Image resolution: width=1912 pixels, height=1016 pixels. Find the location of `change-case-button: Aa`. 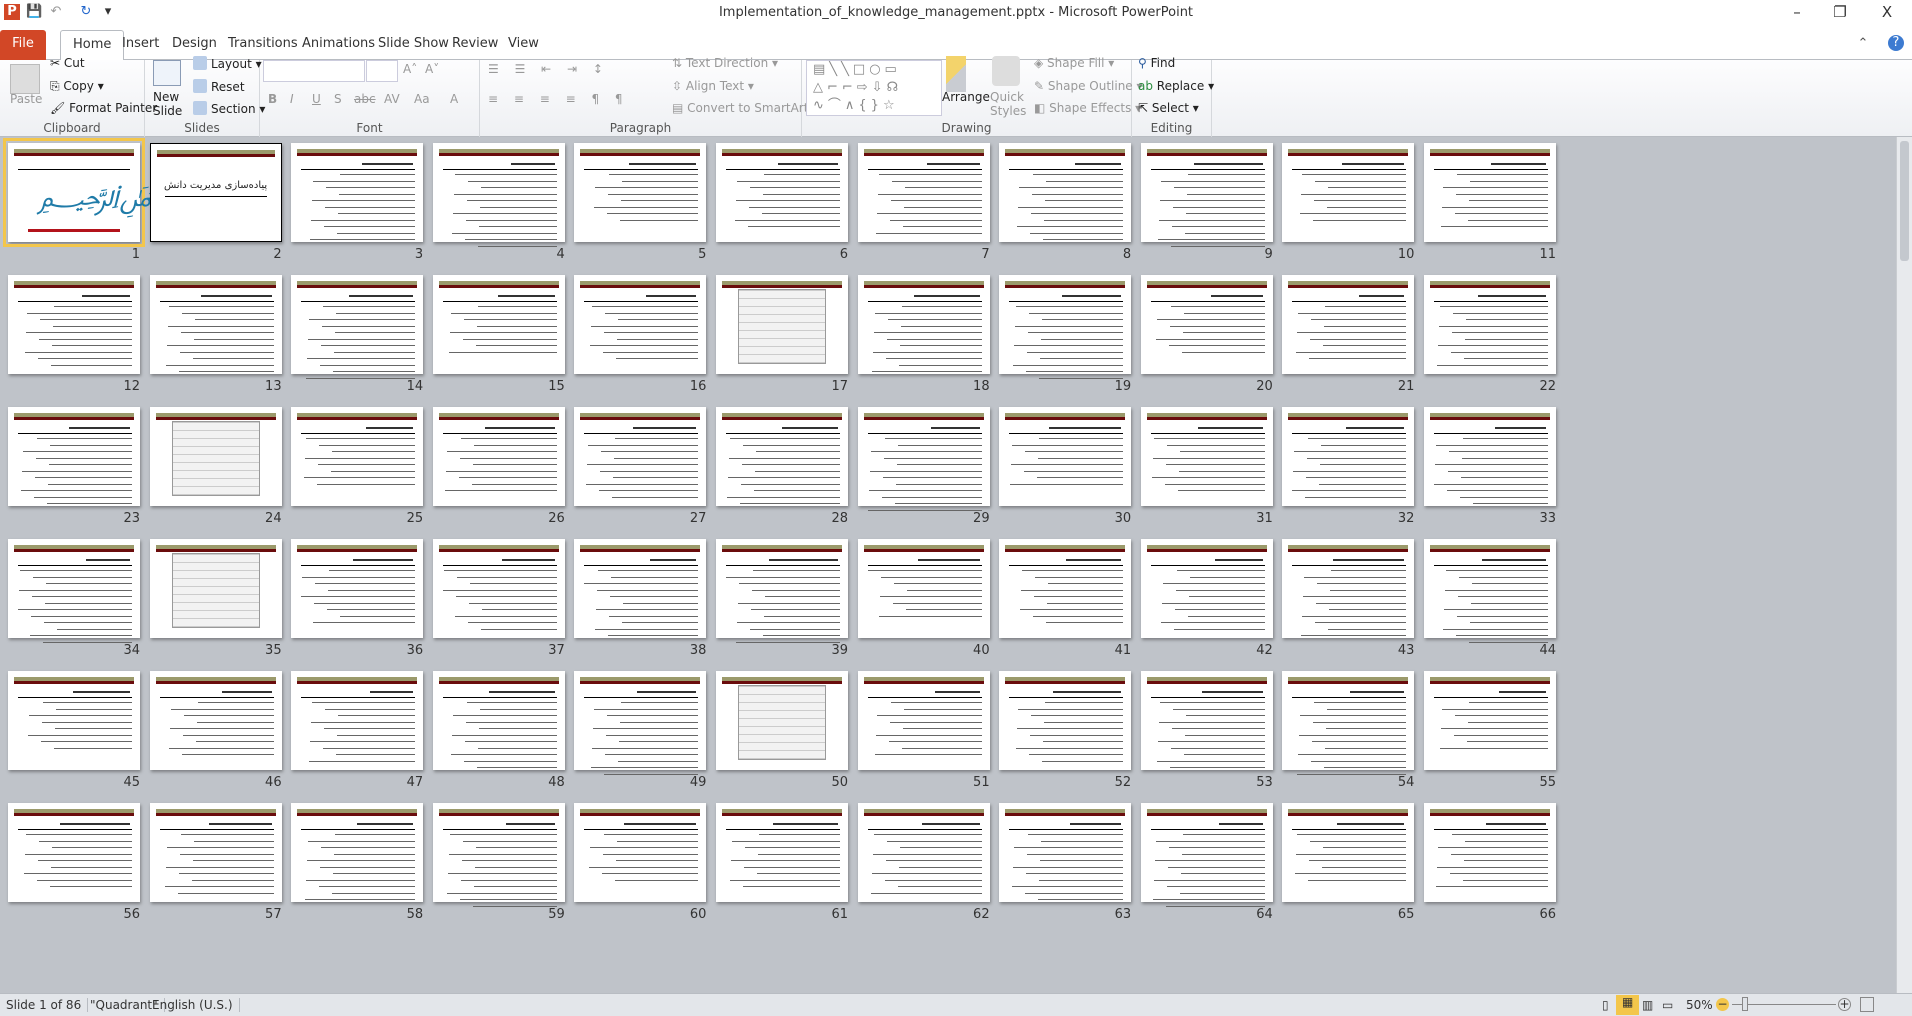

change-case-button: Aa is located at coordinates (422, 99).